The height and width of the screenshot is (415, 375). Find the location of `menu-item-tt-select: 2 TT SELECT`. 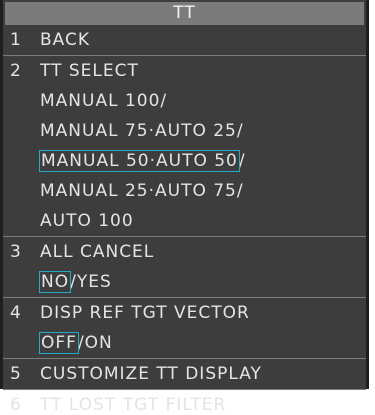

menu-item-tt-select: 2 TT SELECT is located at coordinates (184, 70).